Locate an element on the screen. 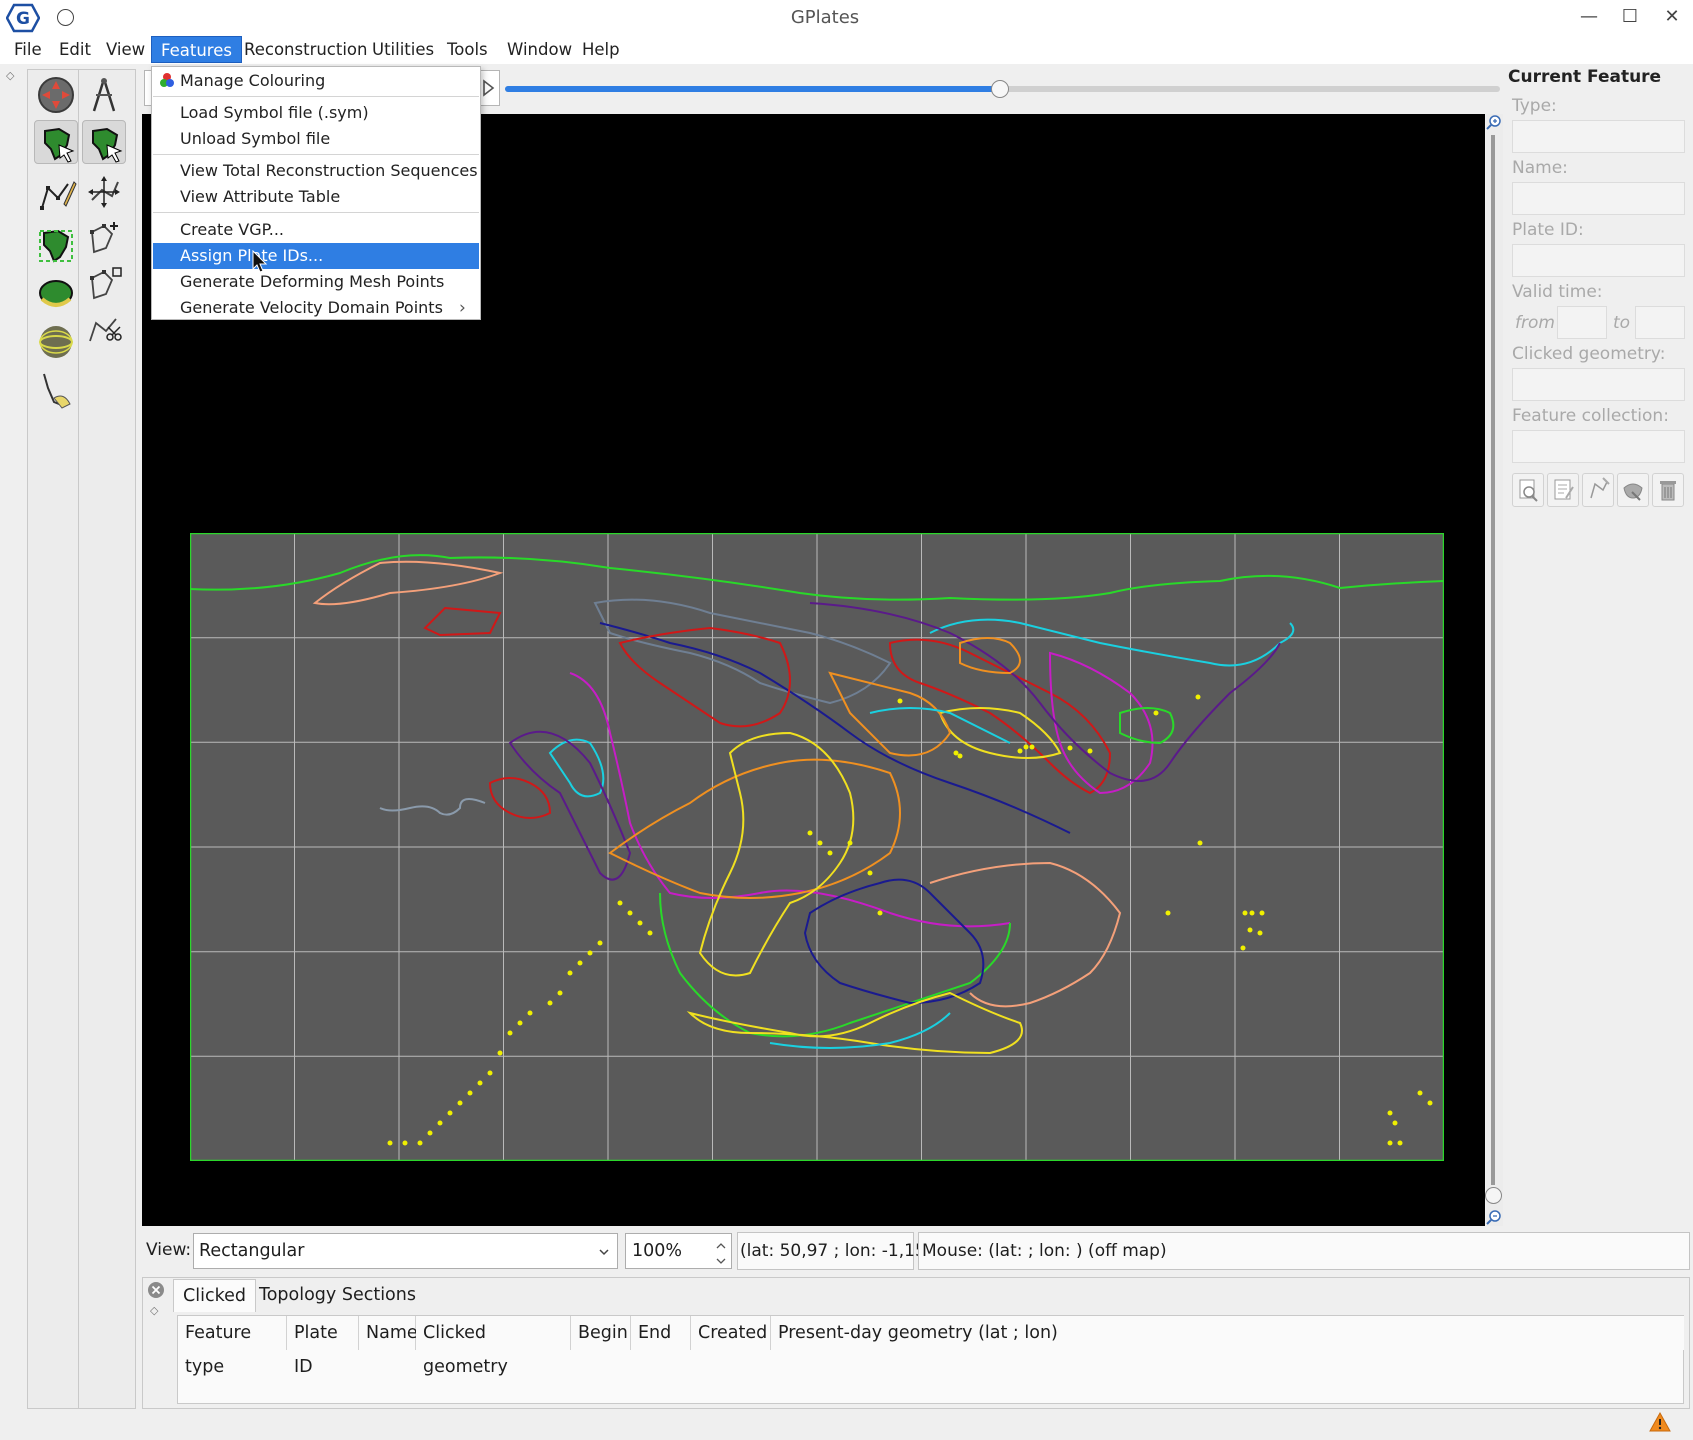 This screenshot has width=1693, height=1440. camera-coordinates: (lat: 50,97 ; lon: -1,15) is located at coordinates (836, 1251).